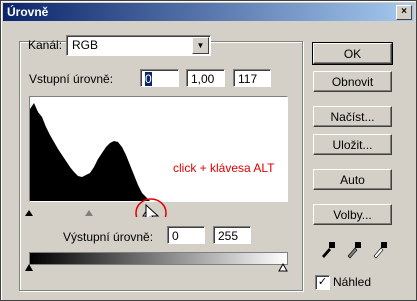 The width and height of the screenshot is (417, 301). Describe the element at coordinates (138, 45) in the screenshot. I see `channel-select: RGB ▼` at that location.